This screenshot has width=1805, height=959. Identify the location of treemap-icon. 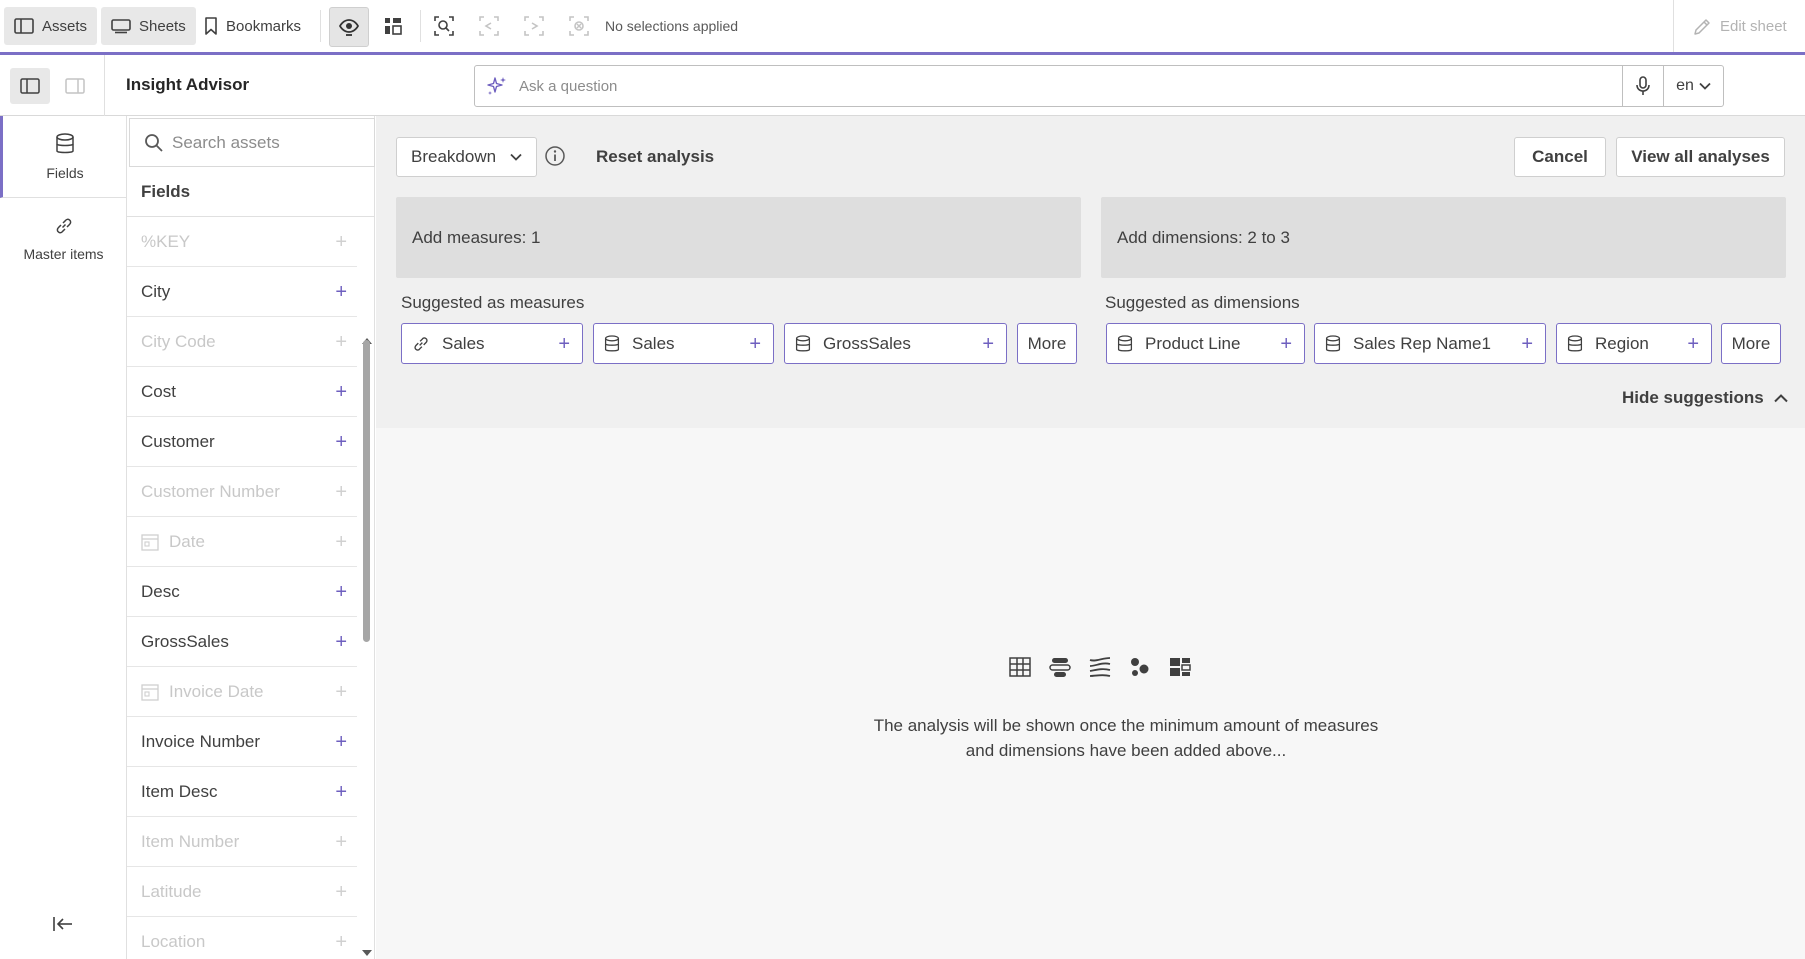
(1180, 667).